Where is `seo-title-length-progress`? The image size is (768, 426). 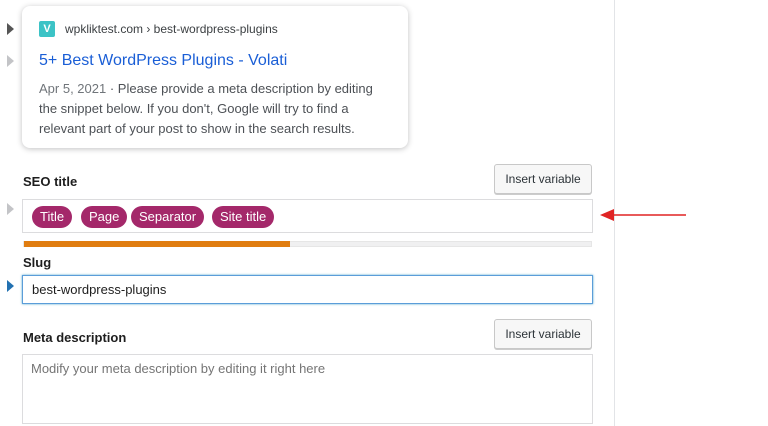
seo-title-length-progress is located at coordinates (307, 244).